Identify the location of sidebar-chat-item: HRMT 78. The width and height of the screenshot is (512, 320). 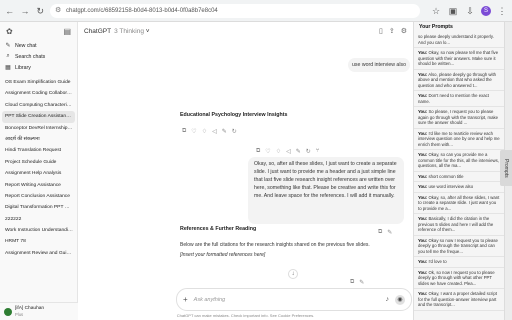
(38, 241).